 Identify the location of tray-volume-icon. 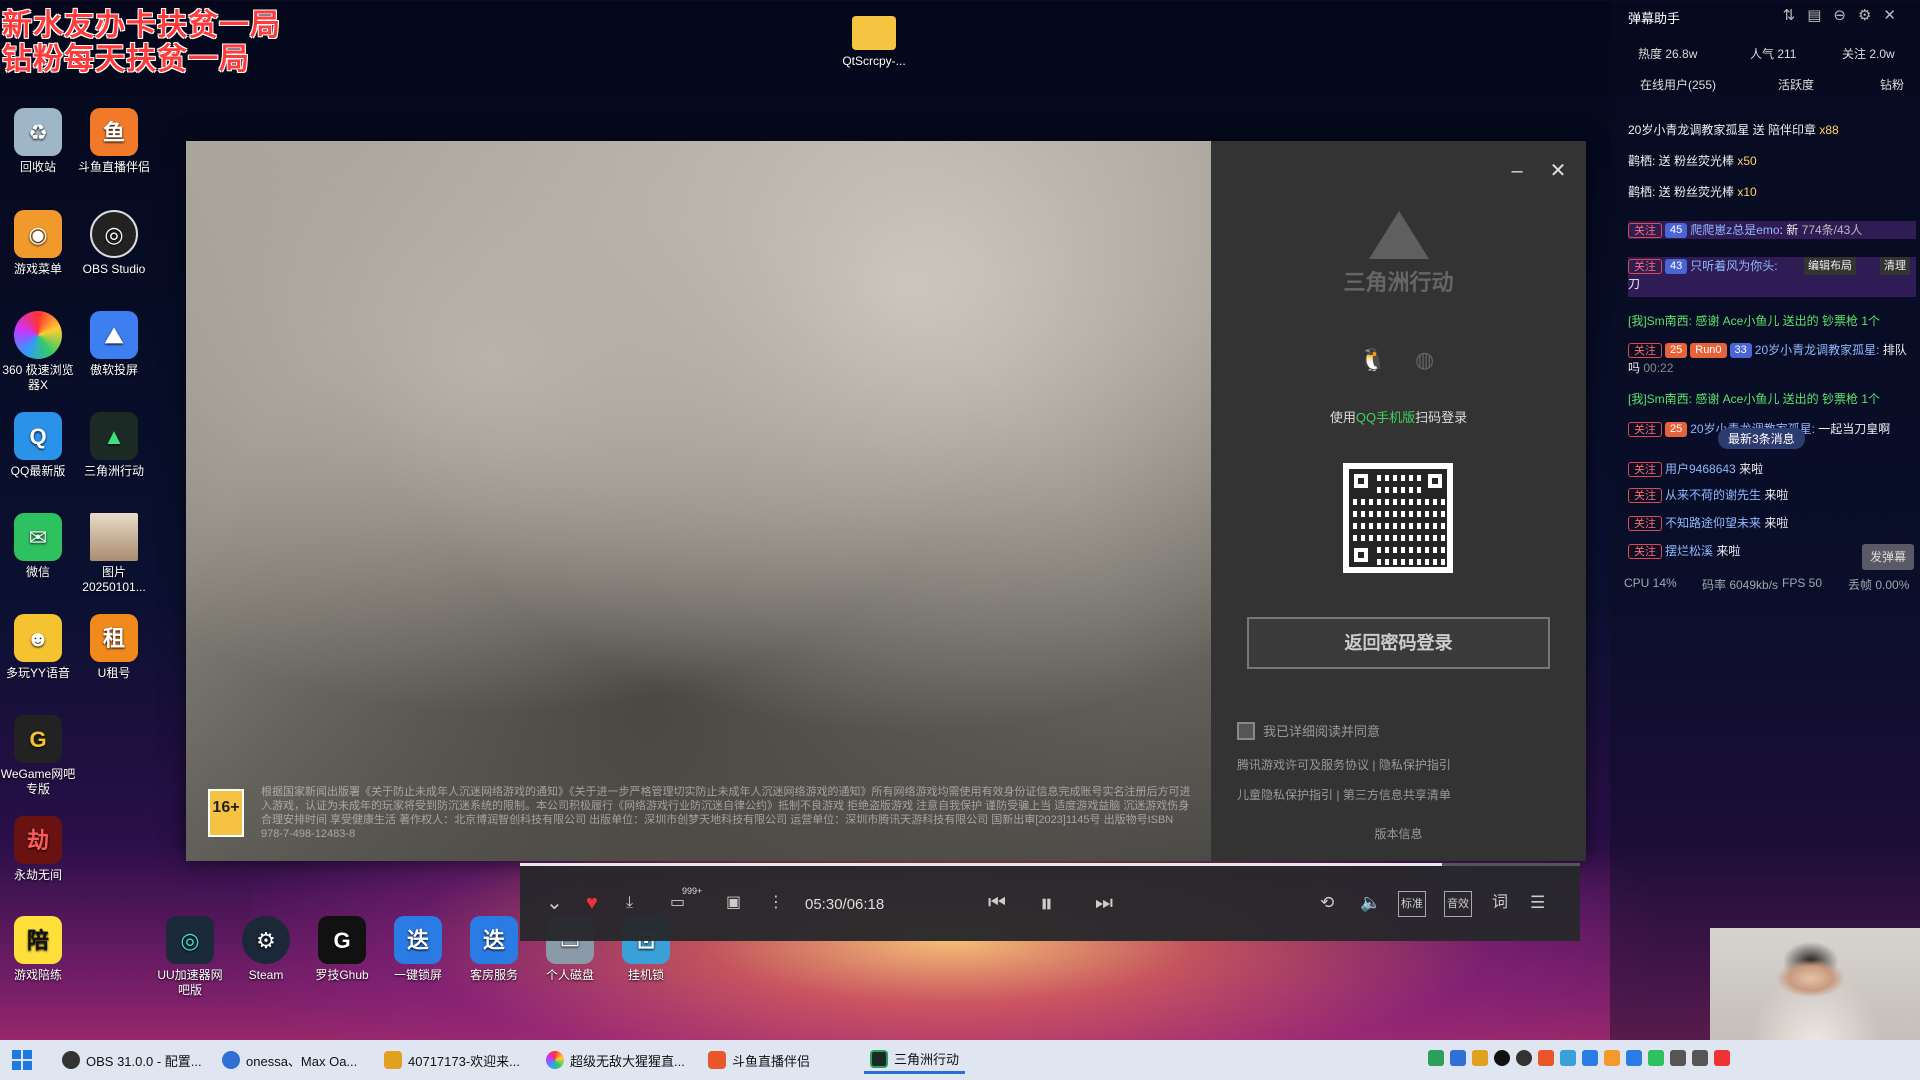
(1678, 1058).